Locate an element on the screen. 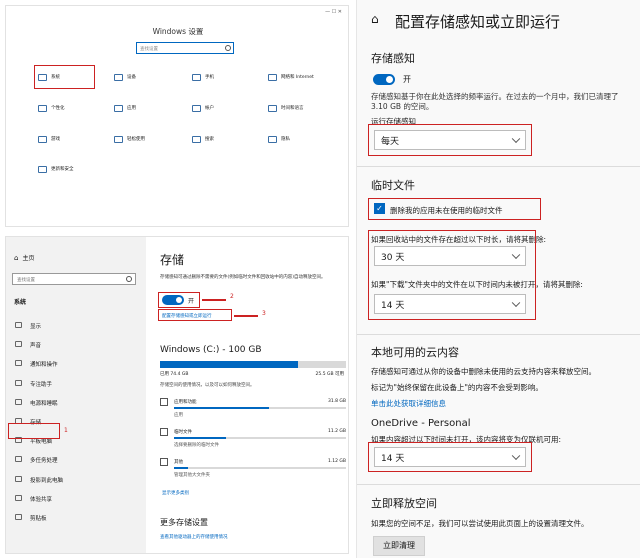 This screenshot has width=640, height=558. onedrive-title: OneDrive - Personal is located at coordinates (421, 423).